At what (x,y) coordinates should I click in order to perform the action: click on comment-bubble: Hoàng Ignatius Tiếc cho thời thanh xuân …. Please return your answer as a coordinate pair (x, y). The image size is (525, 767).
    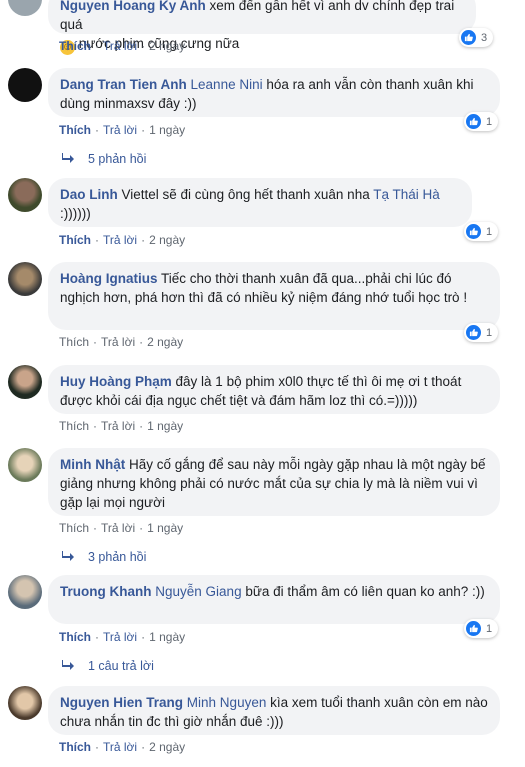
    Looking at the image, I should click on (274, 296).